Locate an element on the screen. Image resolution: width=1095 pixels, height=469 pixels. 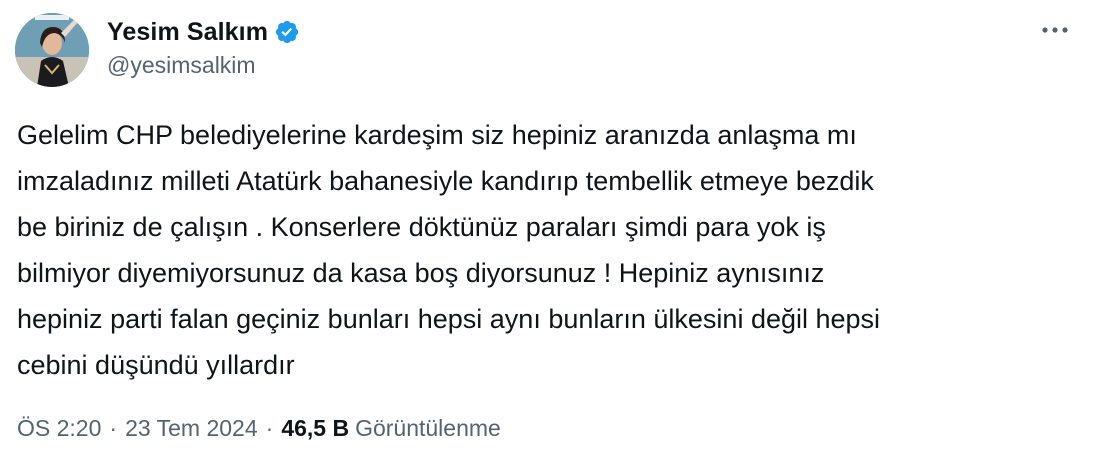
verified-badge-icon is located at coordinates (287, 32).